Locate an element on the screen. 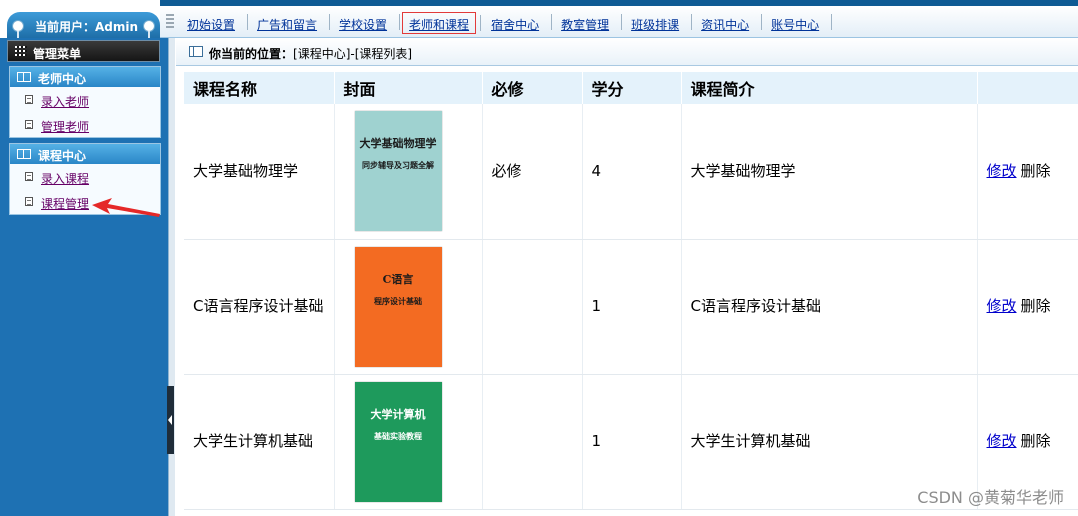 This screenshot has width=1078, height=516. breadcrumb: 你当前的位置：[课程中心]-[课程列表] is located at coordinates (627, 52).